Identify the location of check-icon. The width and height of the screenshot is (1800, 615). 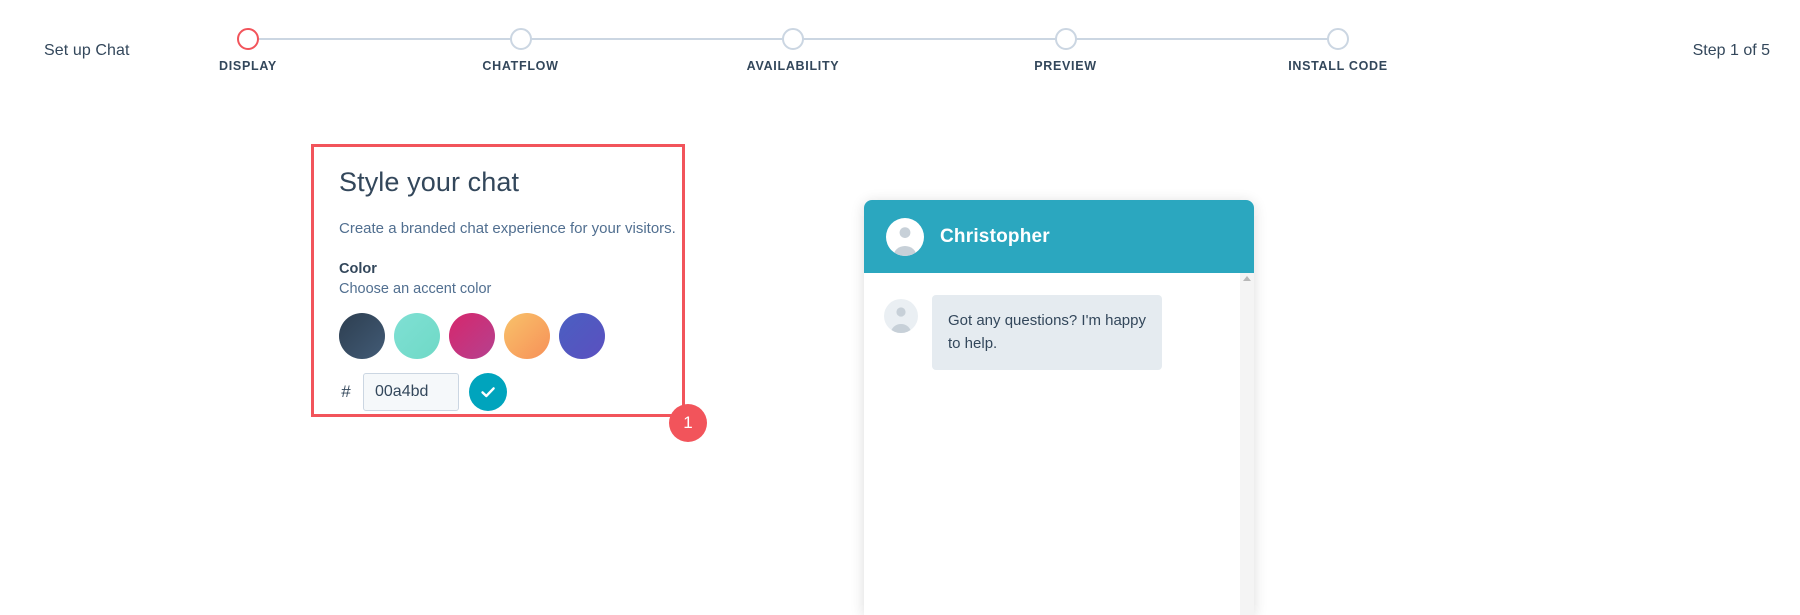
(488, 392).